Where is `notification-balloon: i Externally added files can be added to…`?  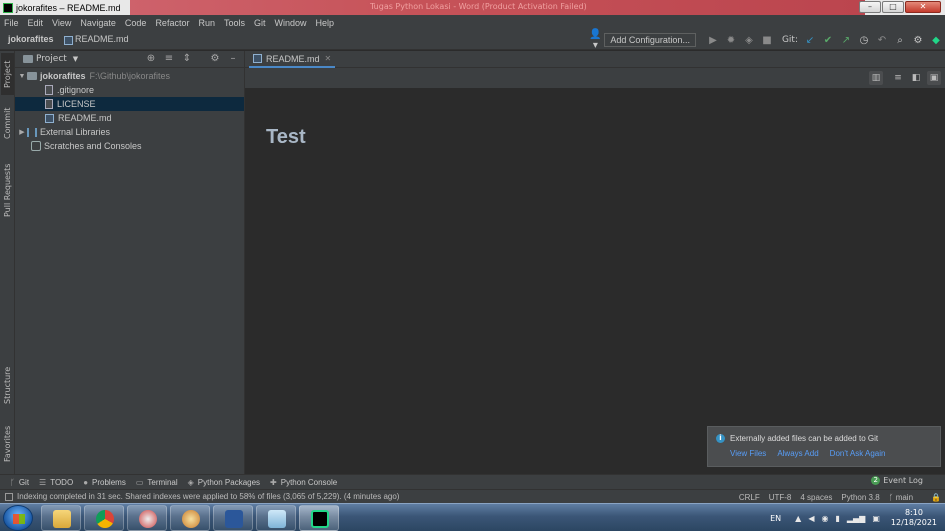
notification-balloon: i Externally added files can be added to… is located at coordinates (824, 446).